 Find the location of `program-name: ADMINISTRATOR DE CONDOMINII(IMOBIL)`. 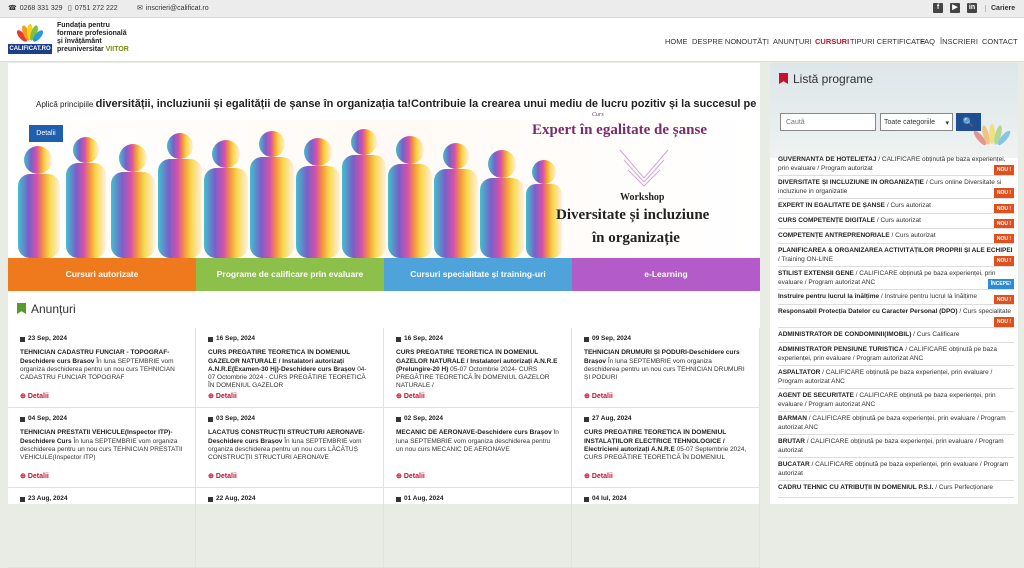

program-name: ADMINISTRATOR DE CONDOMINII(IMOBIL) is located at coordinates (844, 334).